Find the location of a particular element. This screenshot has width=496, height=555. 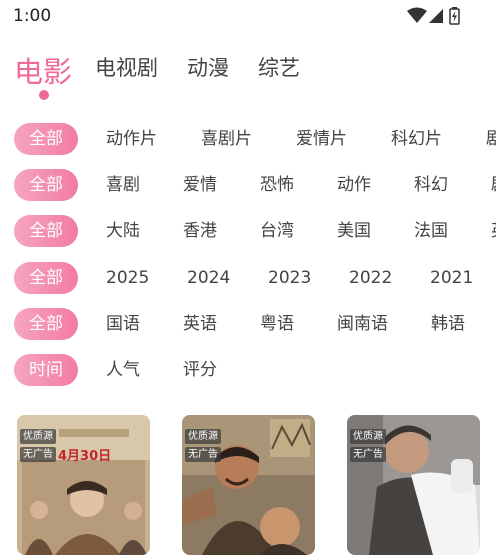

tab-anime: 动漫 is located at coordinates (208, 67).